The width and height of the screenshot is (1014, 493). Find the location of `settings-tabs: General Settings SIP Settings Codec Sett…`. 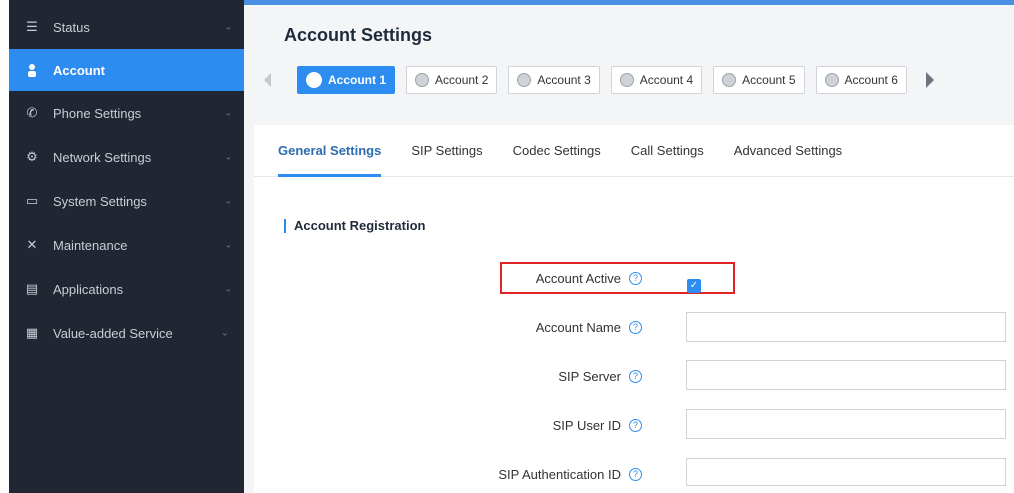

settings-tabs: General Settings SIP Settings Codec Sett… is located at coordinates (634, 151).